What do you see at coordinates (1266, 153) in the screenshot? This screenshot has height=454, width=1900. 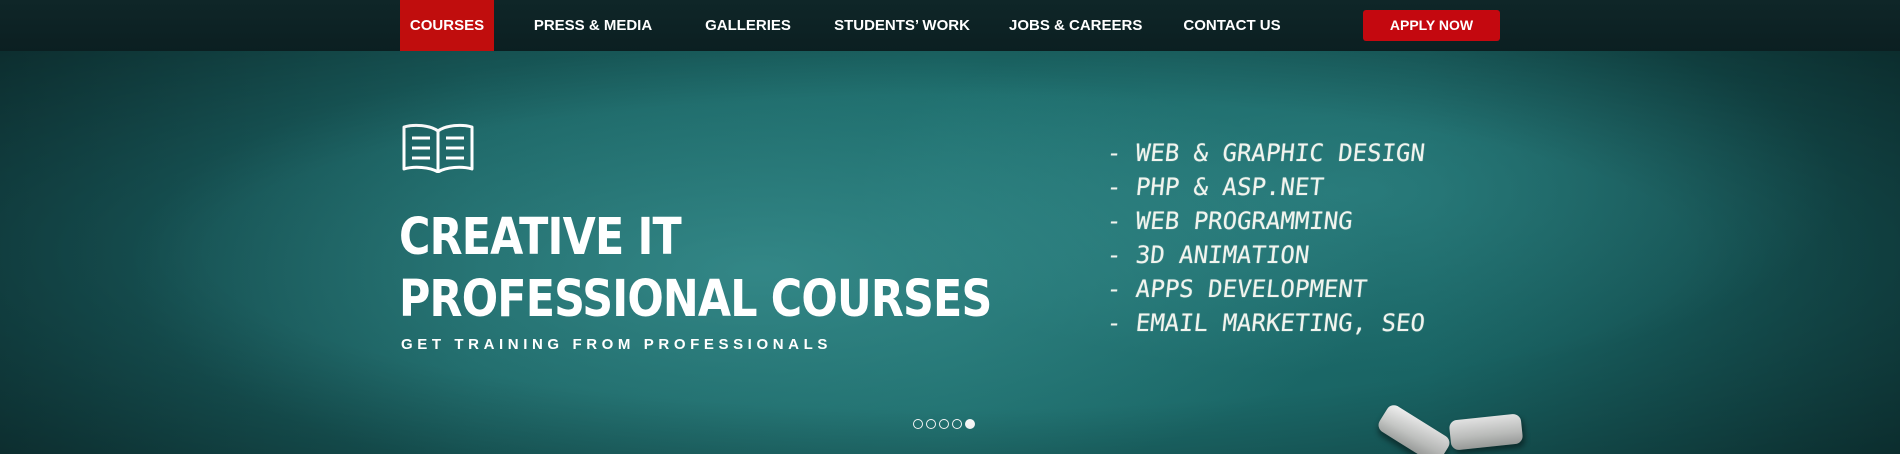 I see `course-list-item: - WEB & GRAPHIC DESIGN` at bounding box center [1266, 153].